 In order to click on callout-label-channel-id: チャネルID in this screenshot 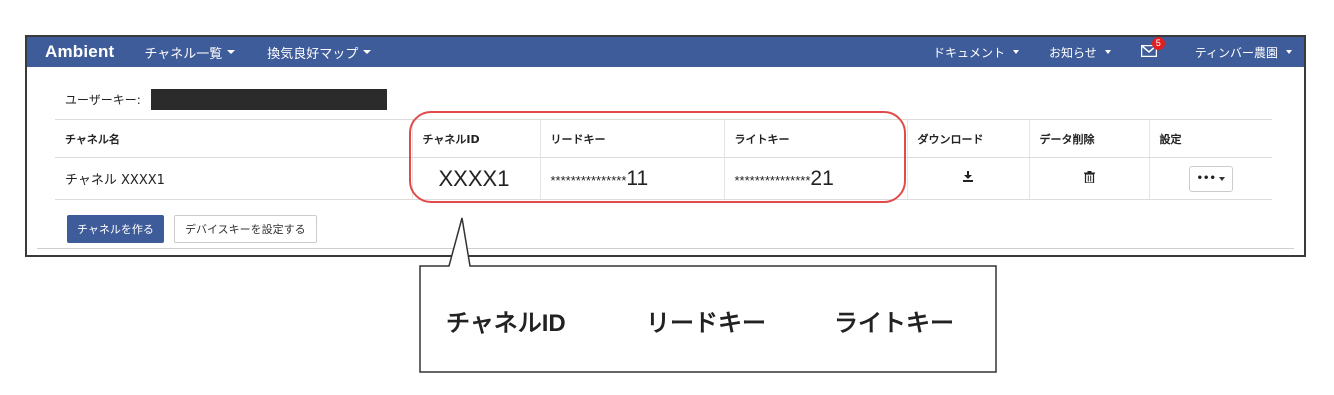, I will do `click(506, 323)`.